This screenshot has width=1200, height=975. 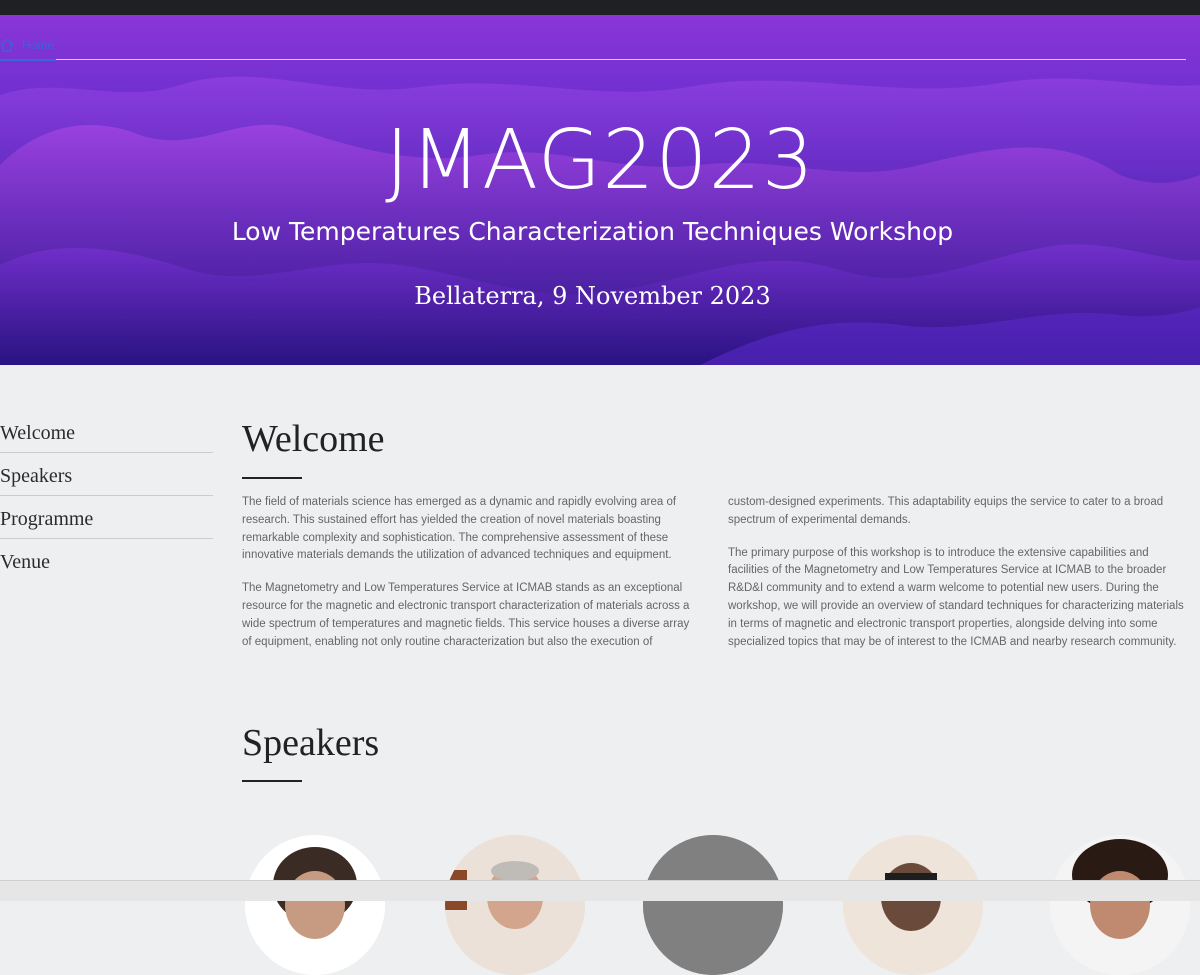 What do you see at coordinates (28, 60) in the screenshot?
I see `active-nav-indicator` at bounding box center [28, 60].